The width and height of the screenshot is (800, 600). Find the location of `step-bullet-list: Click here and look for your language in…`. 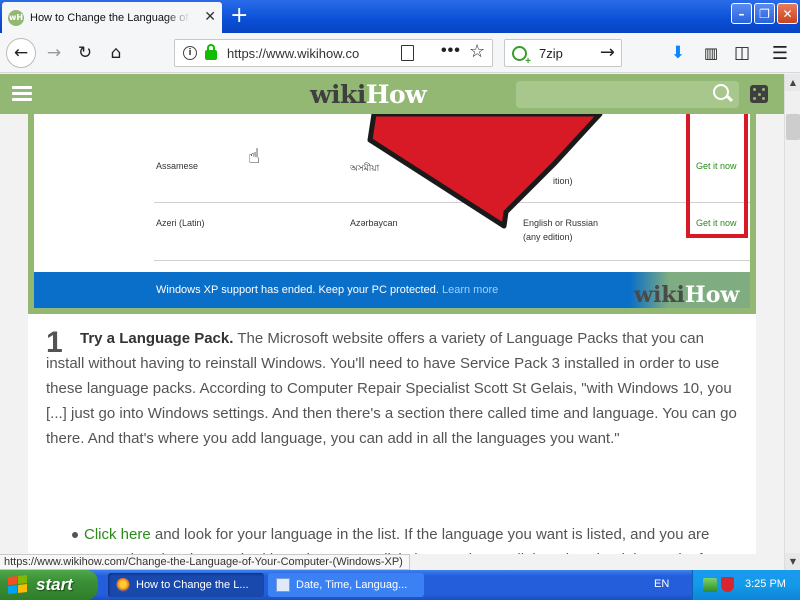

step-bullet-list: Click here and look for your language in… is located at coordinates (403, 538).